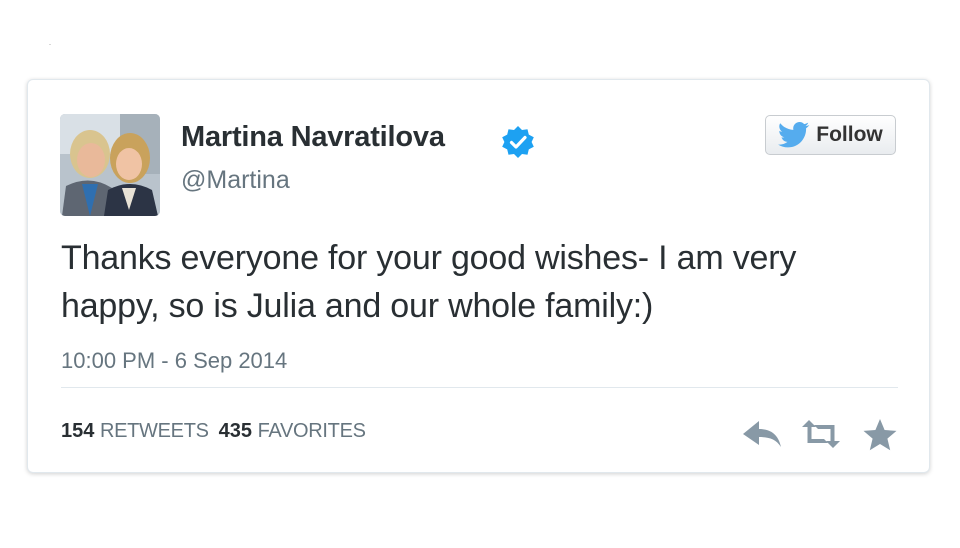 The image size is (960, 548). I want to click on avatar-photo, so click(110, 165).